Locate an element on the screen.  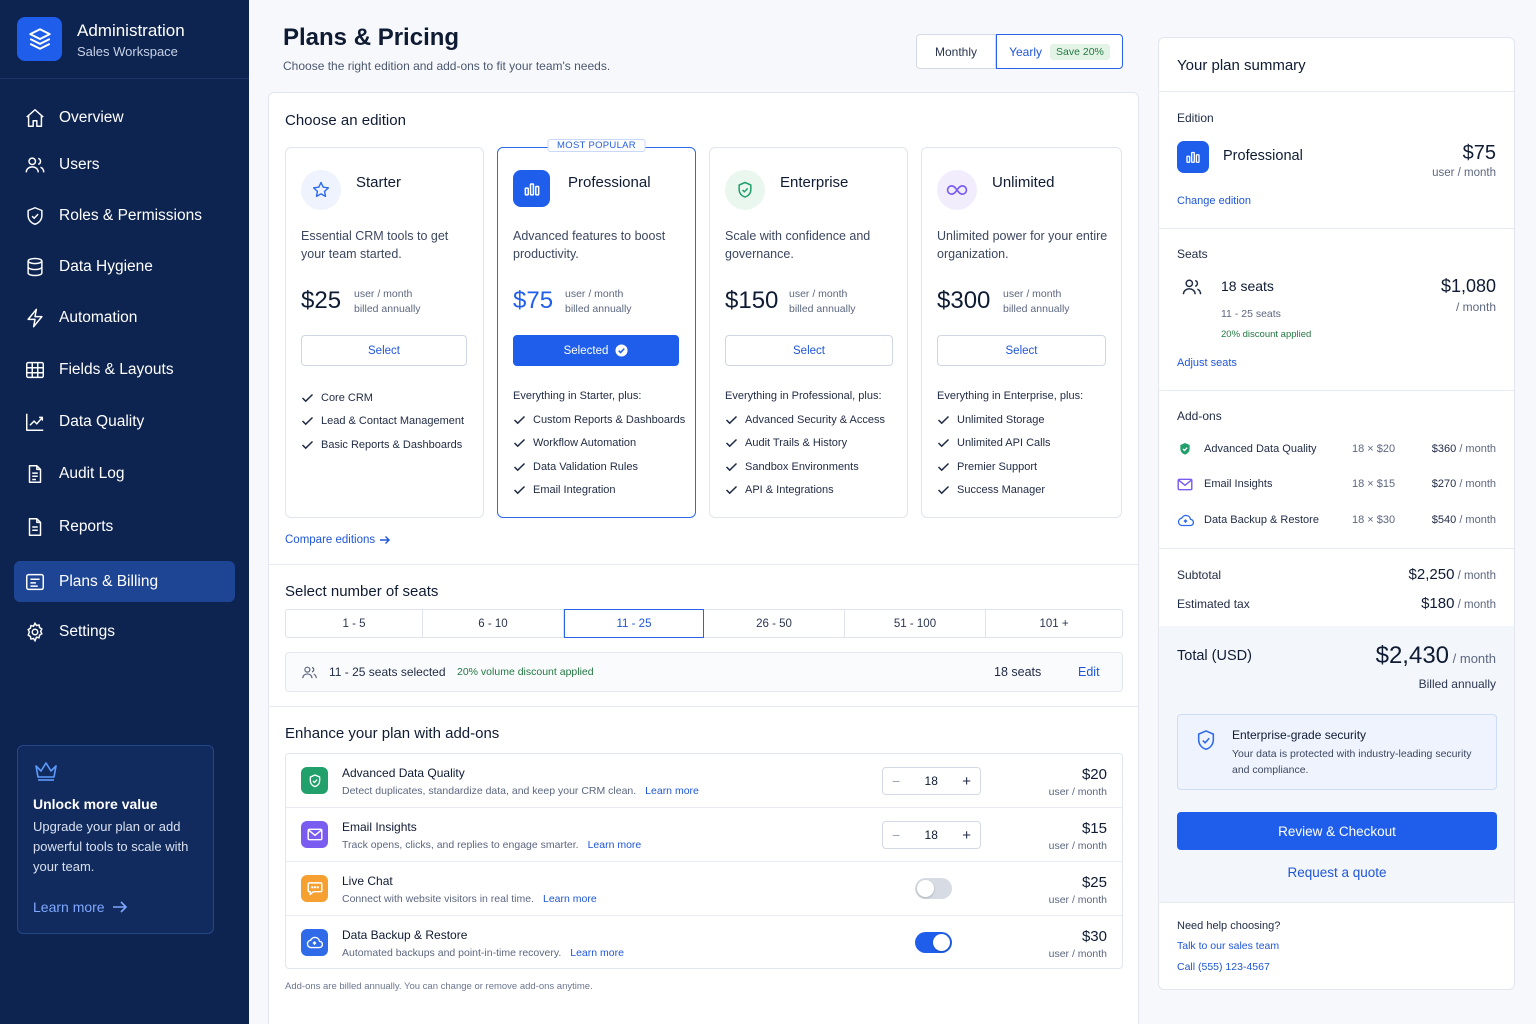
feature-item: Core CRM is located at coordinates (382, 398).